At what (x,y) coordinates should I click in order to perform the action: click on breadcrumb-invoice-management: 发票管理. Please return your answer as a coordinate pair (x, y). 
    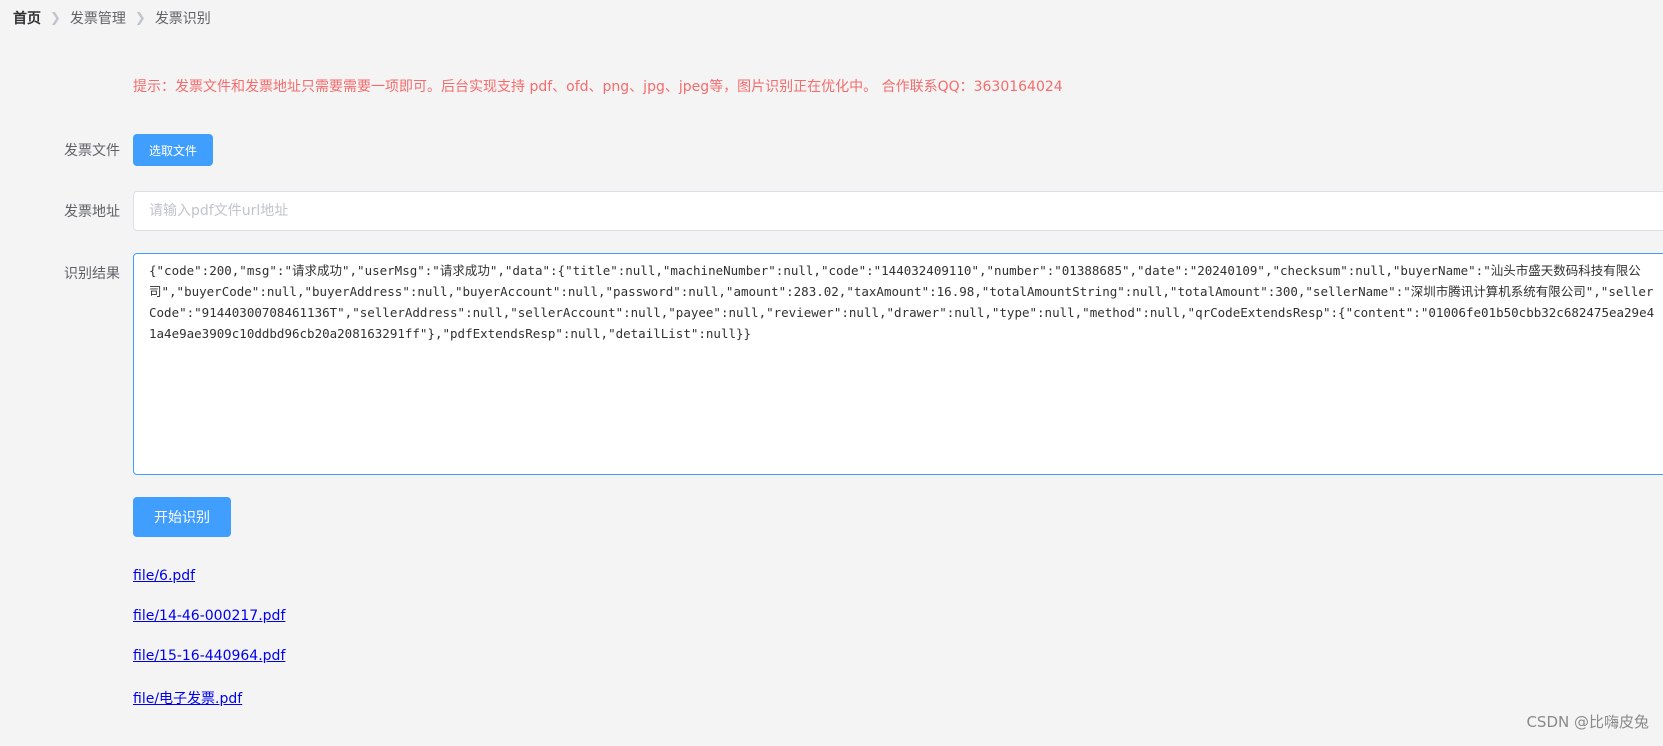
    Looking at the image, I should click on (98, 18).